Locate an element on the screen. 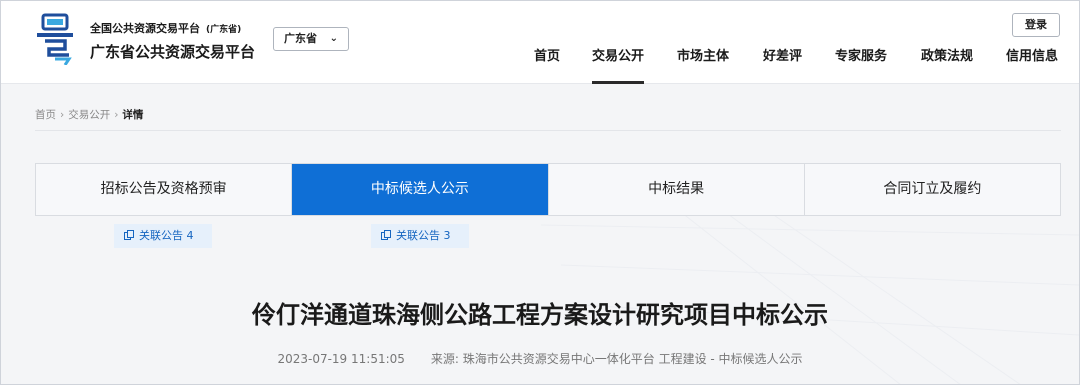 This screenshot has height=385, width=1080. nav-item-rating: 好差评 is located at coordinates (782, 65).